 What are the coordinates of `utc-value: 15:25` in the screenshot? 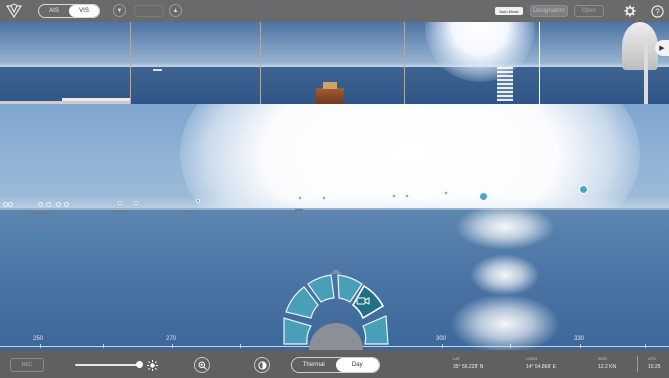 It's located at (654, 367).